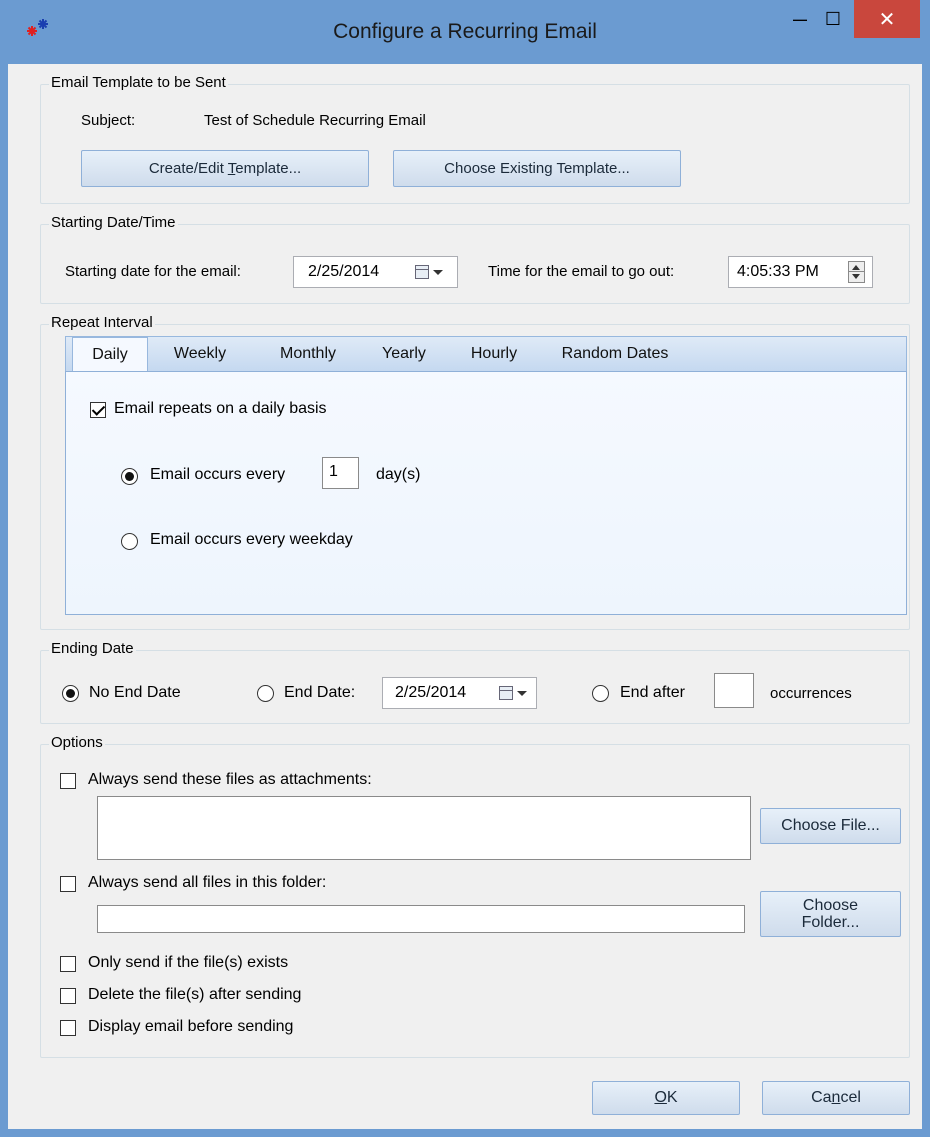 The height and width of the screenshot is (1137, 930). I want to click on cancel-label: Cancel, so click(836, 1097).